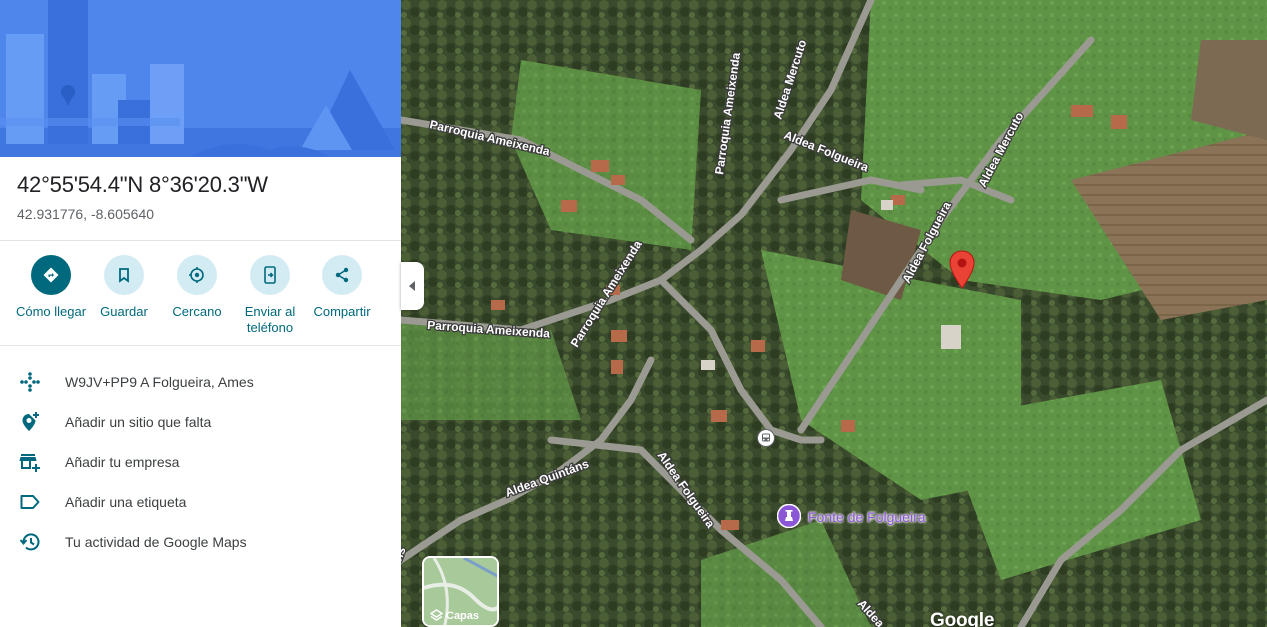 The image size is (1267, 627). I want to click on save-button: Guardar, so click(124, 287).